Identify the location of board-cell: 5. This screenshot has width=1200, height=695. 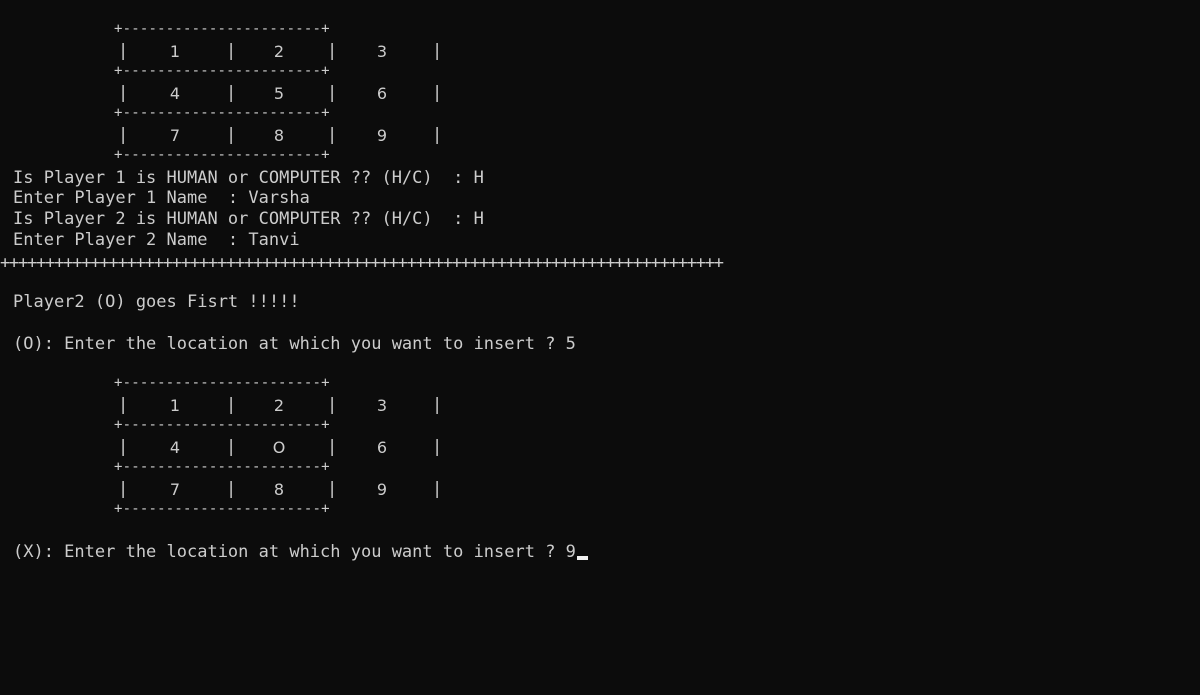
(279, 93).